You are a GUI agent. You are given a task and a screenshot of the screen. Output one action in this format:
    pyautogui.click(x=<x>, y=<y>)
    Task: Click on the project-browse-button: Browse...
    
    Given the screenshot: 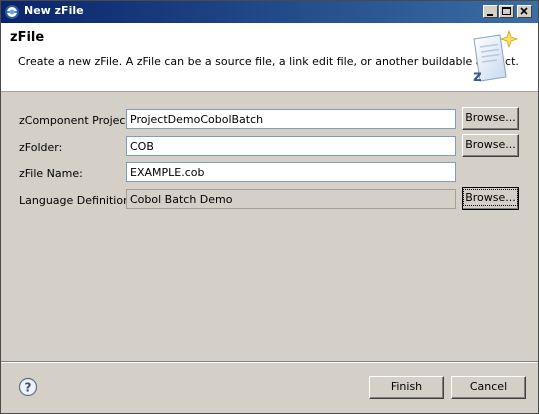 What is the action you would take?
    pyautogui.click(x=490, y=118)
    